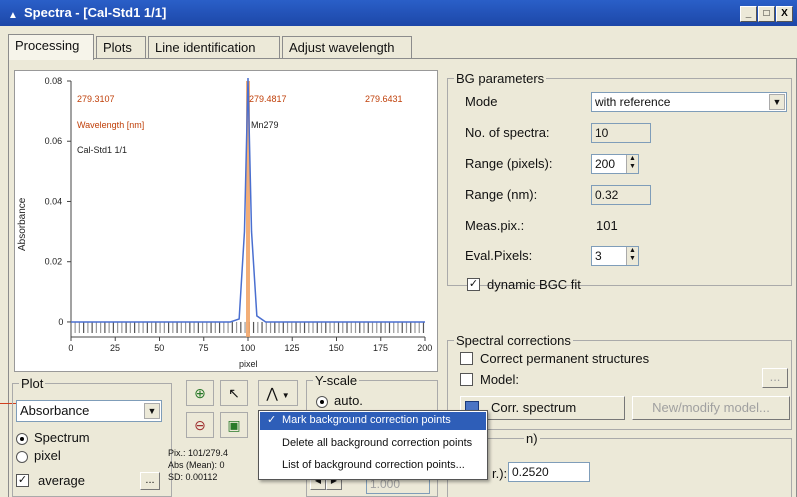  Describe the element at coordinates (51, 47) in the screenshot. I see `tab-processing: Processing` at that location.